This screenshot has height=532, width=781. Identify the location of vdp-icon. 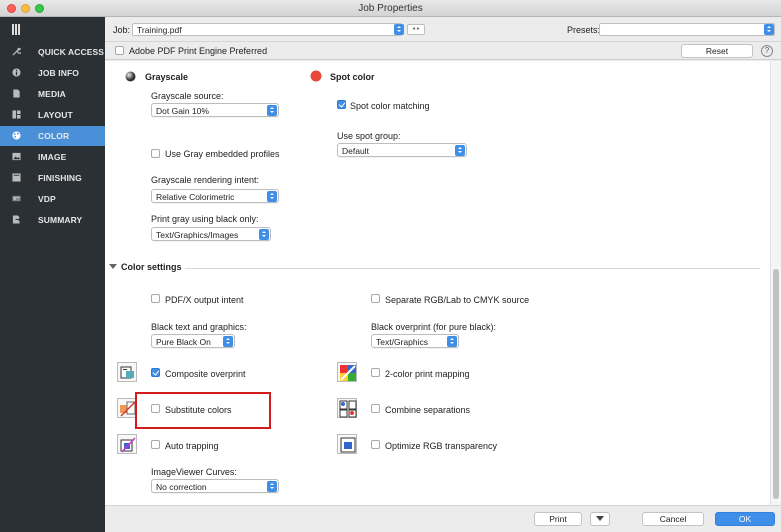
(16, 198).